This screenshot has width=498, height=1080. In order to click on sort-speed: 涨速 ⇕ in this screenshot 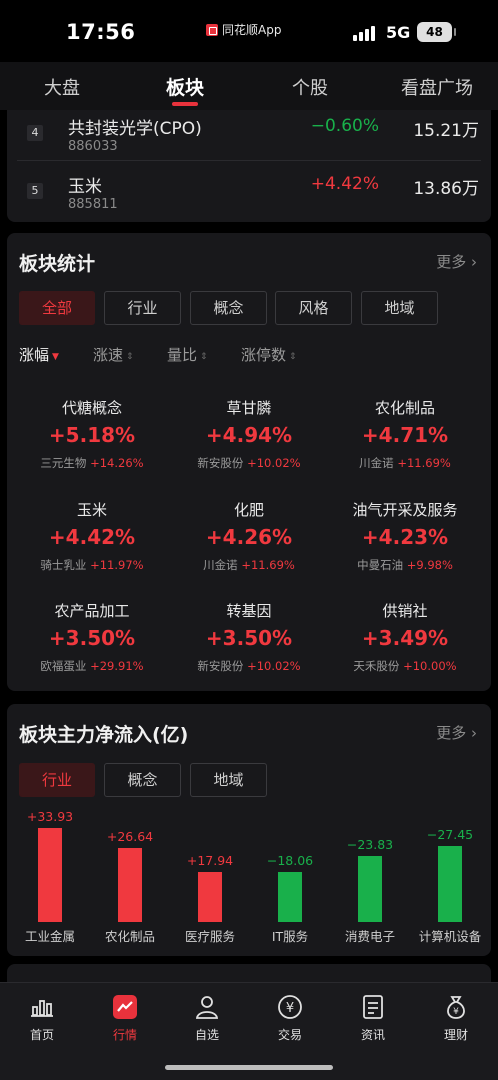, I will do `click(113, 354)`.